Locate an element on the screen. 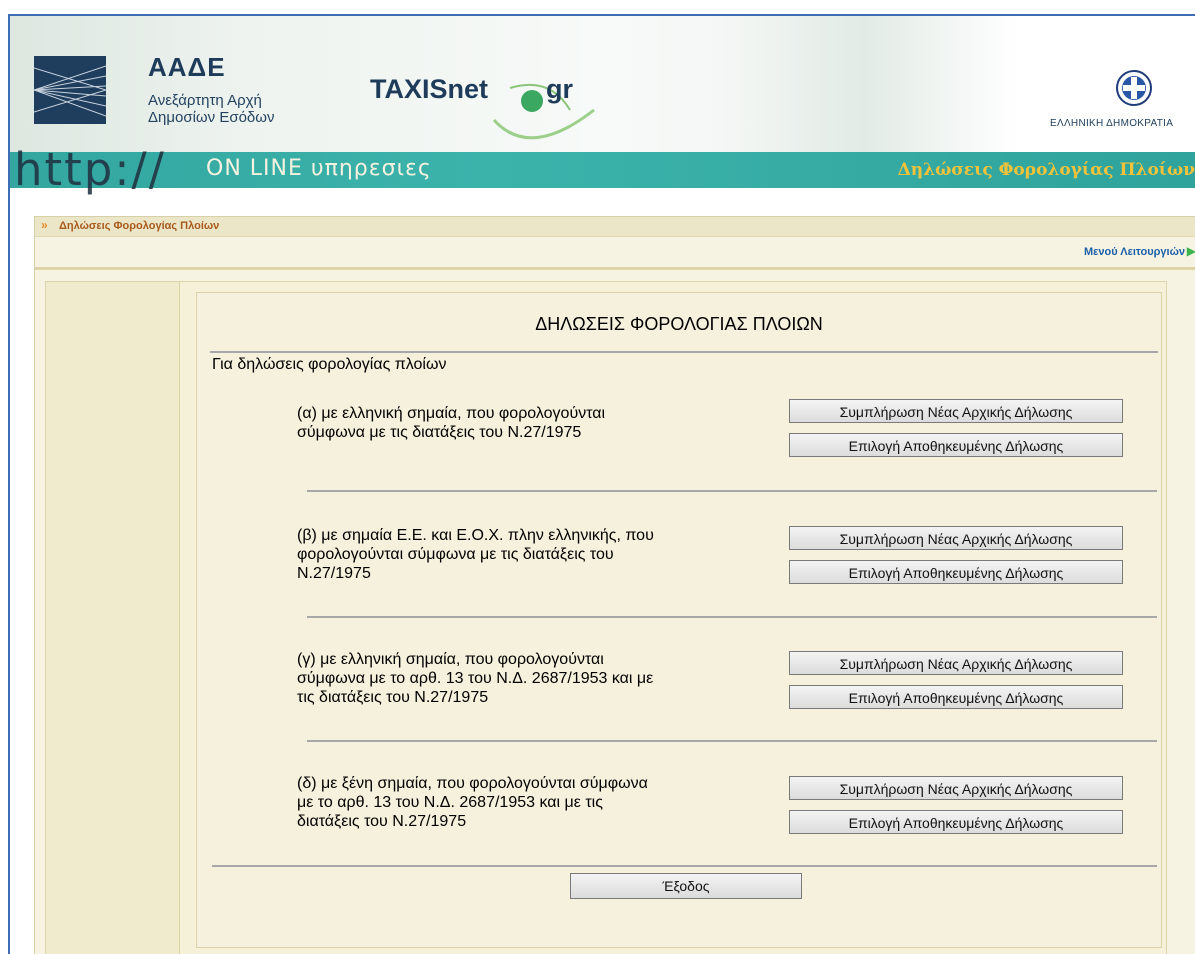 The width and height of the screenshot is (1195, 954). new-declaration-button-a: Συμπλήρωση Νέας Αρχικής Δήλωσης is located at coordinates (956, 411).